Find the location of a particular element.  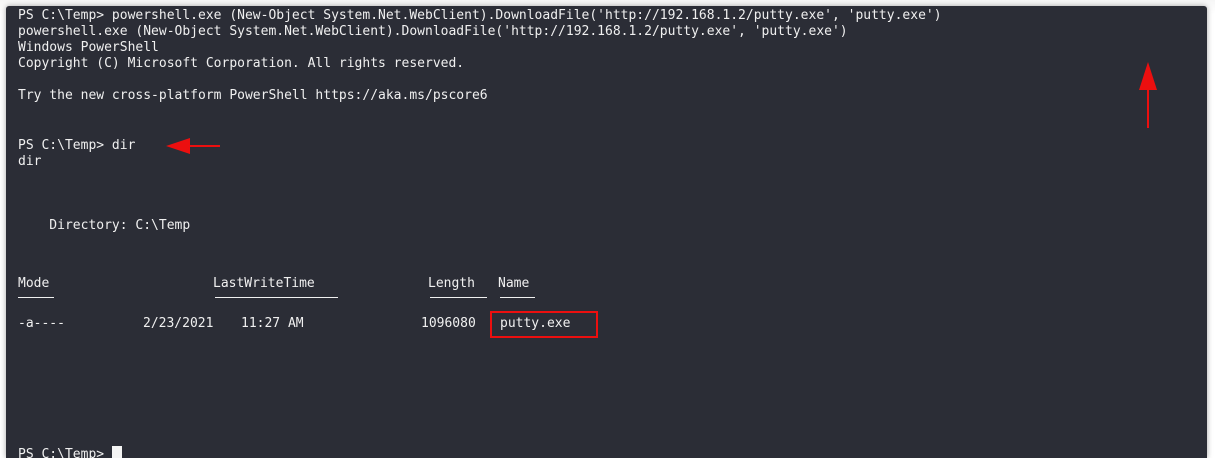

command-line-dir: PS C:\Temp> dir is located at coordinates (77, 145).